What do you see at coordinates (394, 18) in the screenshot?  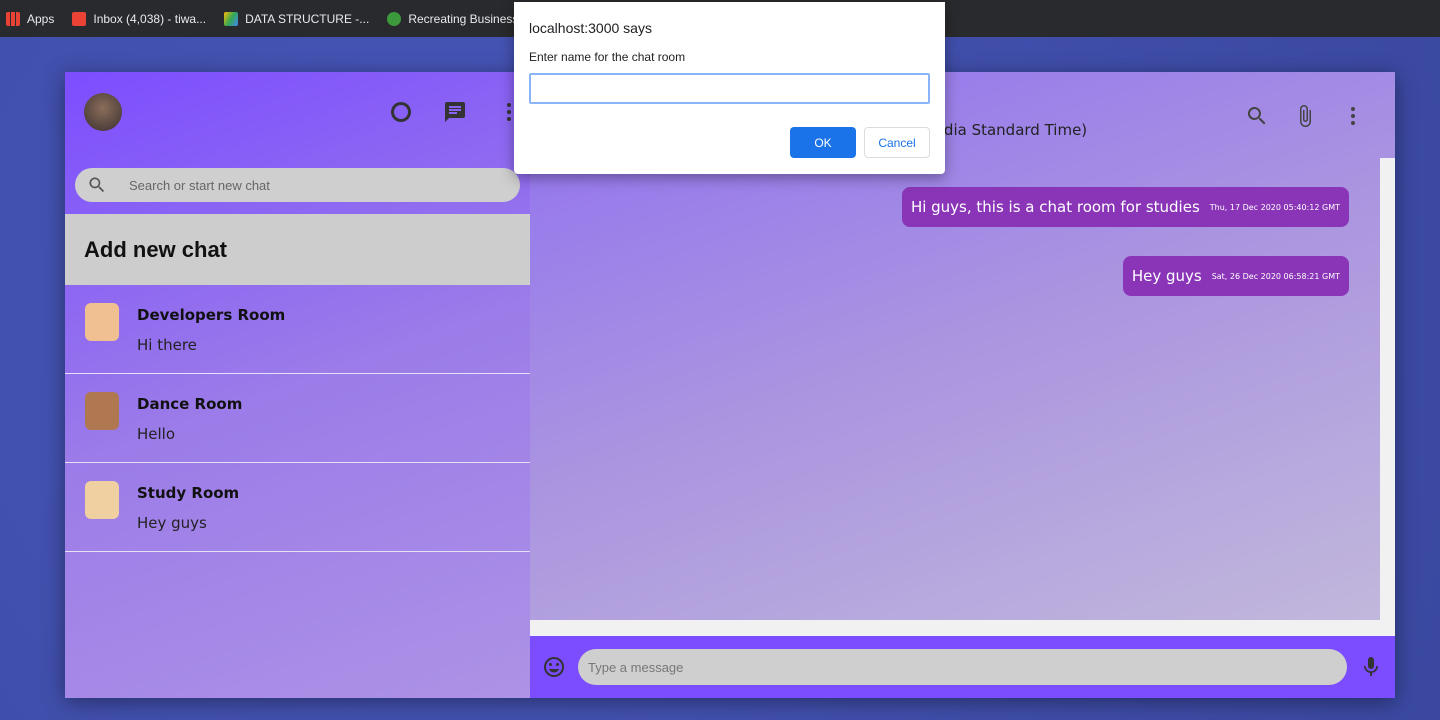 I see `leaf-icon` at bounding box center [394, 18].